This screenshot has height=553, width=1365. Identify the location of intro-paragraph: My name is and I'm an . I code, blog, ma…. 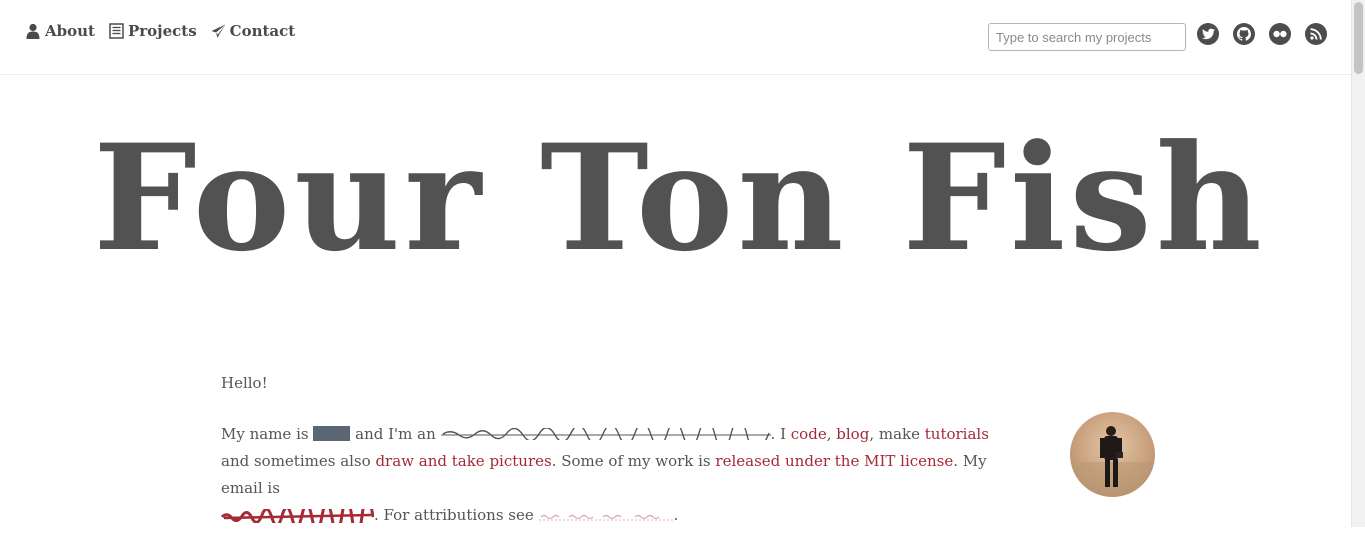
(611, 475).